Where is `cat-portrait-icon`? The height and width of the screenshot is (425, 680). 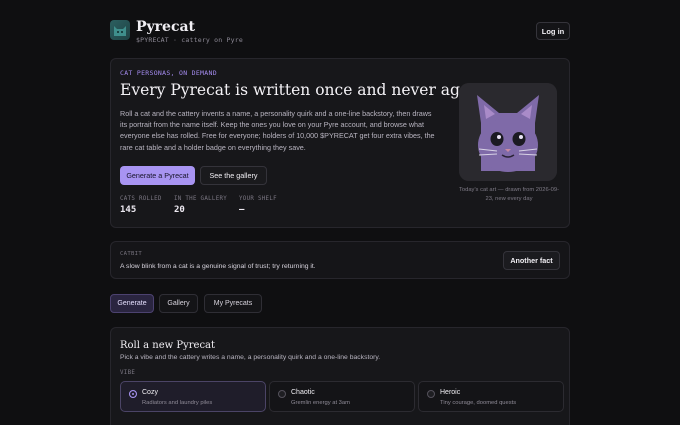
cat-portrait-icon is located at coordinates (508, 132).